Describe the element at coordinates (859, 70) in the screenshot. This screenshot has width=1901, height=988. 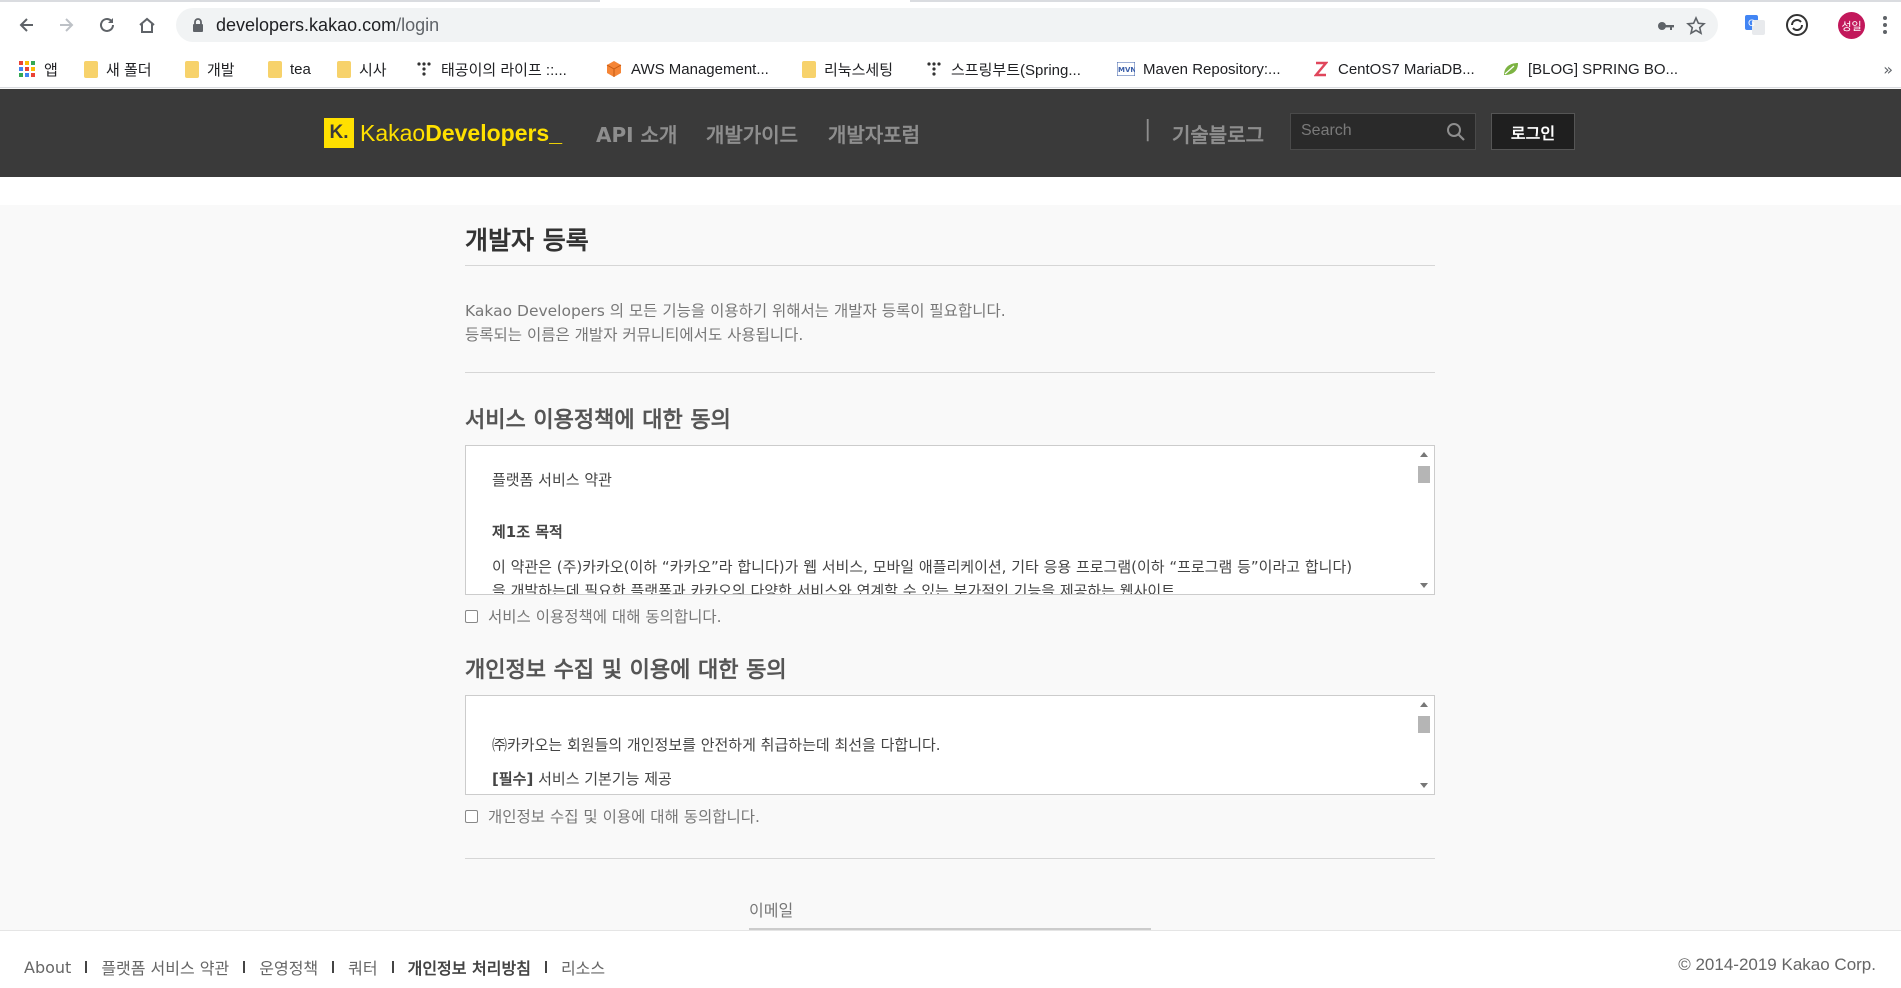
I see `bookmark-label: 리눅스세팅` at that location.